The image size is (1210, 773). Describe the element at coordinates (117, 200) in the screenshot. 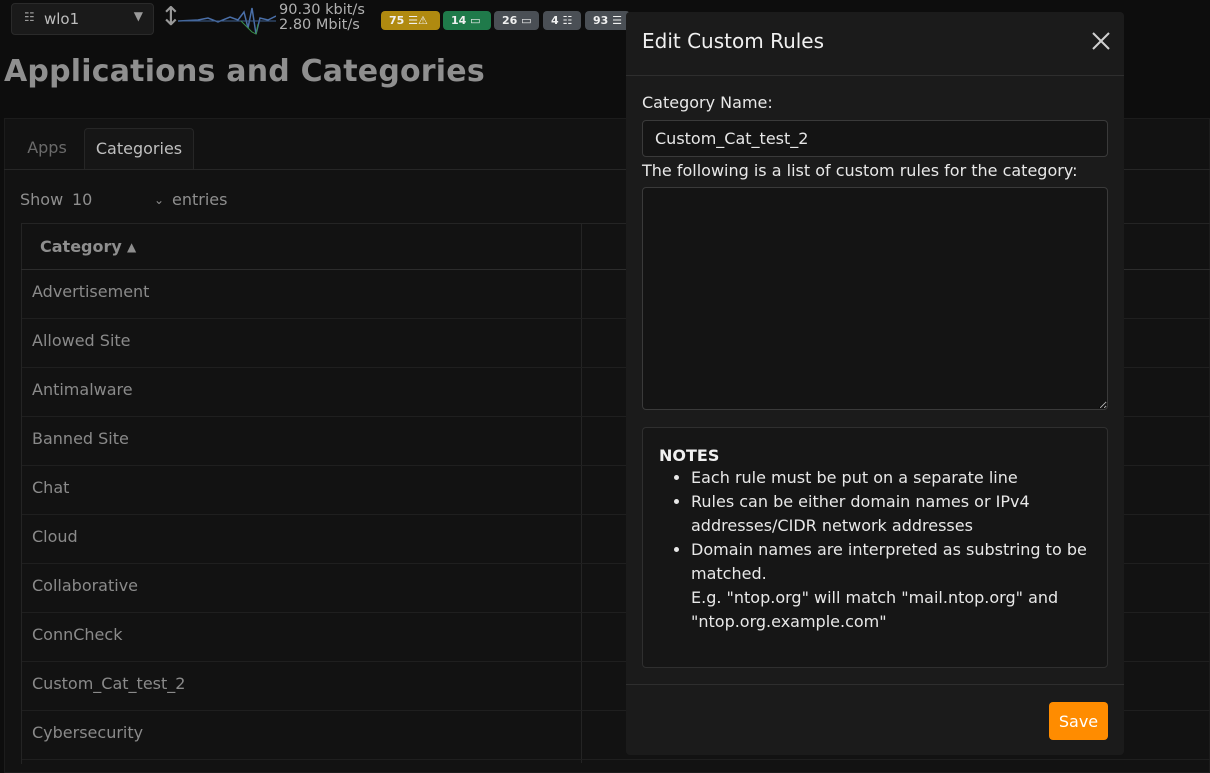

I see `entries-select: 10 ⌄` at that location.